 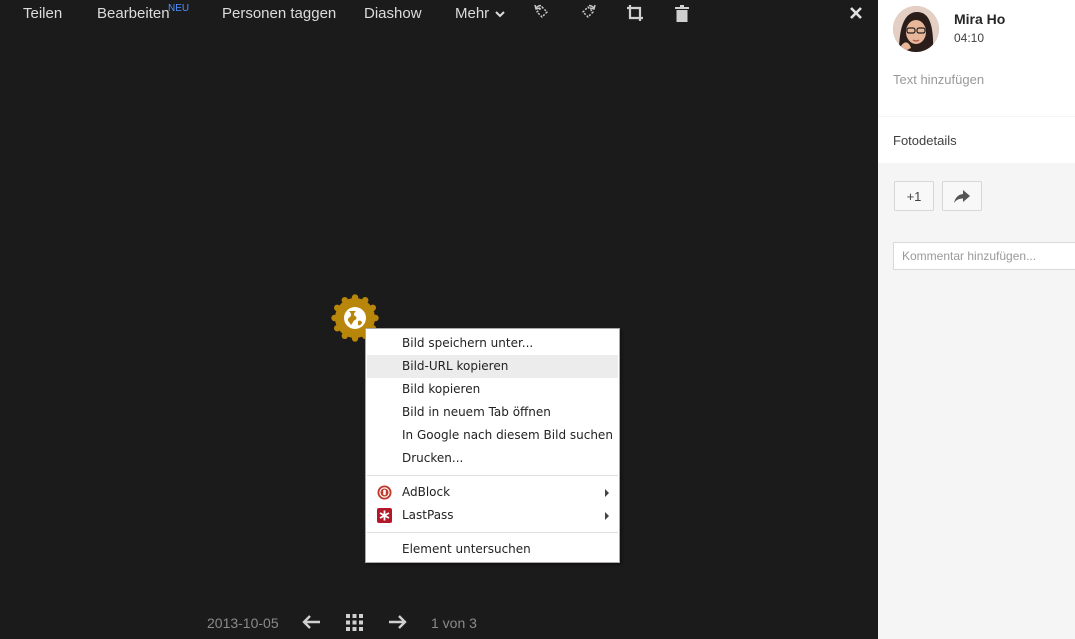 What do you see at coordinates (969, 38) in the screenshot?
I see `post-time: 04:10` at bounding box center [969, 38].